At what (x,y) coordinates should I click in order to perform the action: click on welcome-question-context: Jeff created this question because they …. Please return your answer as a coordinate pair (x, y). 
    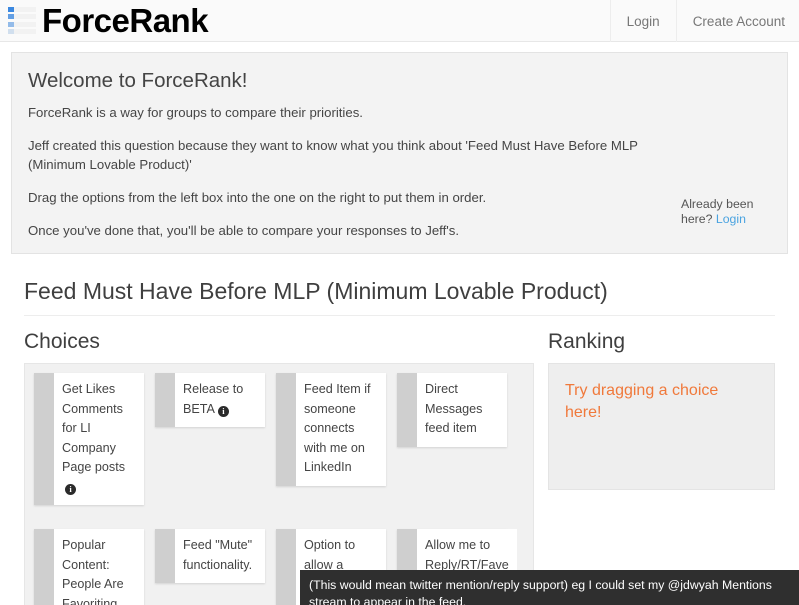
    Looking at the image, I should click on (333, 155).